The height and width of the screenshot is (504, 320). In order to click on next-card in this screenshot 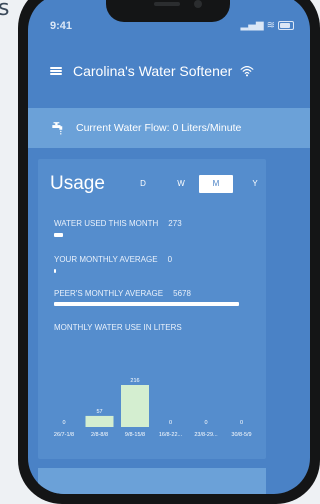, I will do `click(152, 481)`.